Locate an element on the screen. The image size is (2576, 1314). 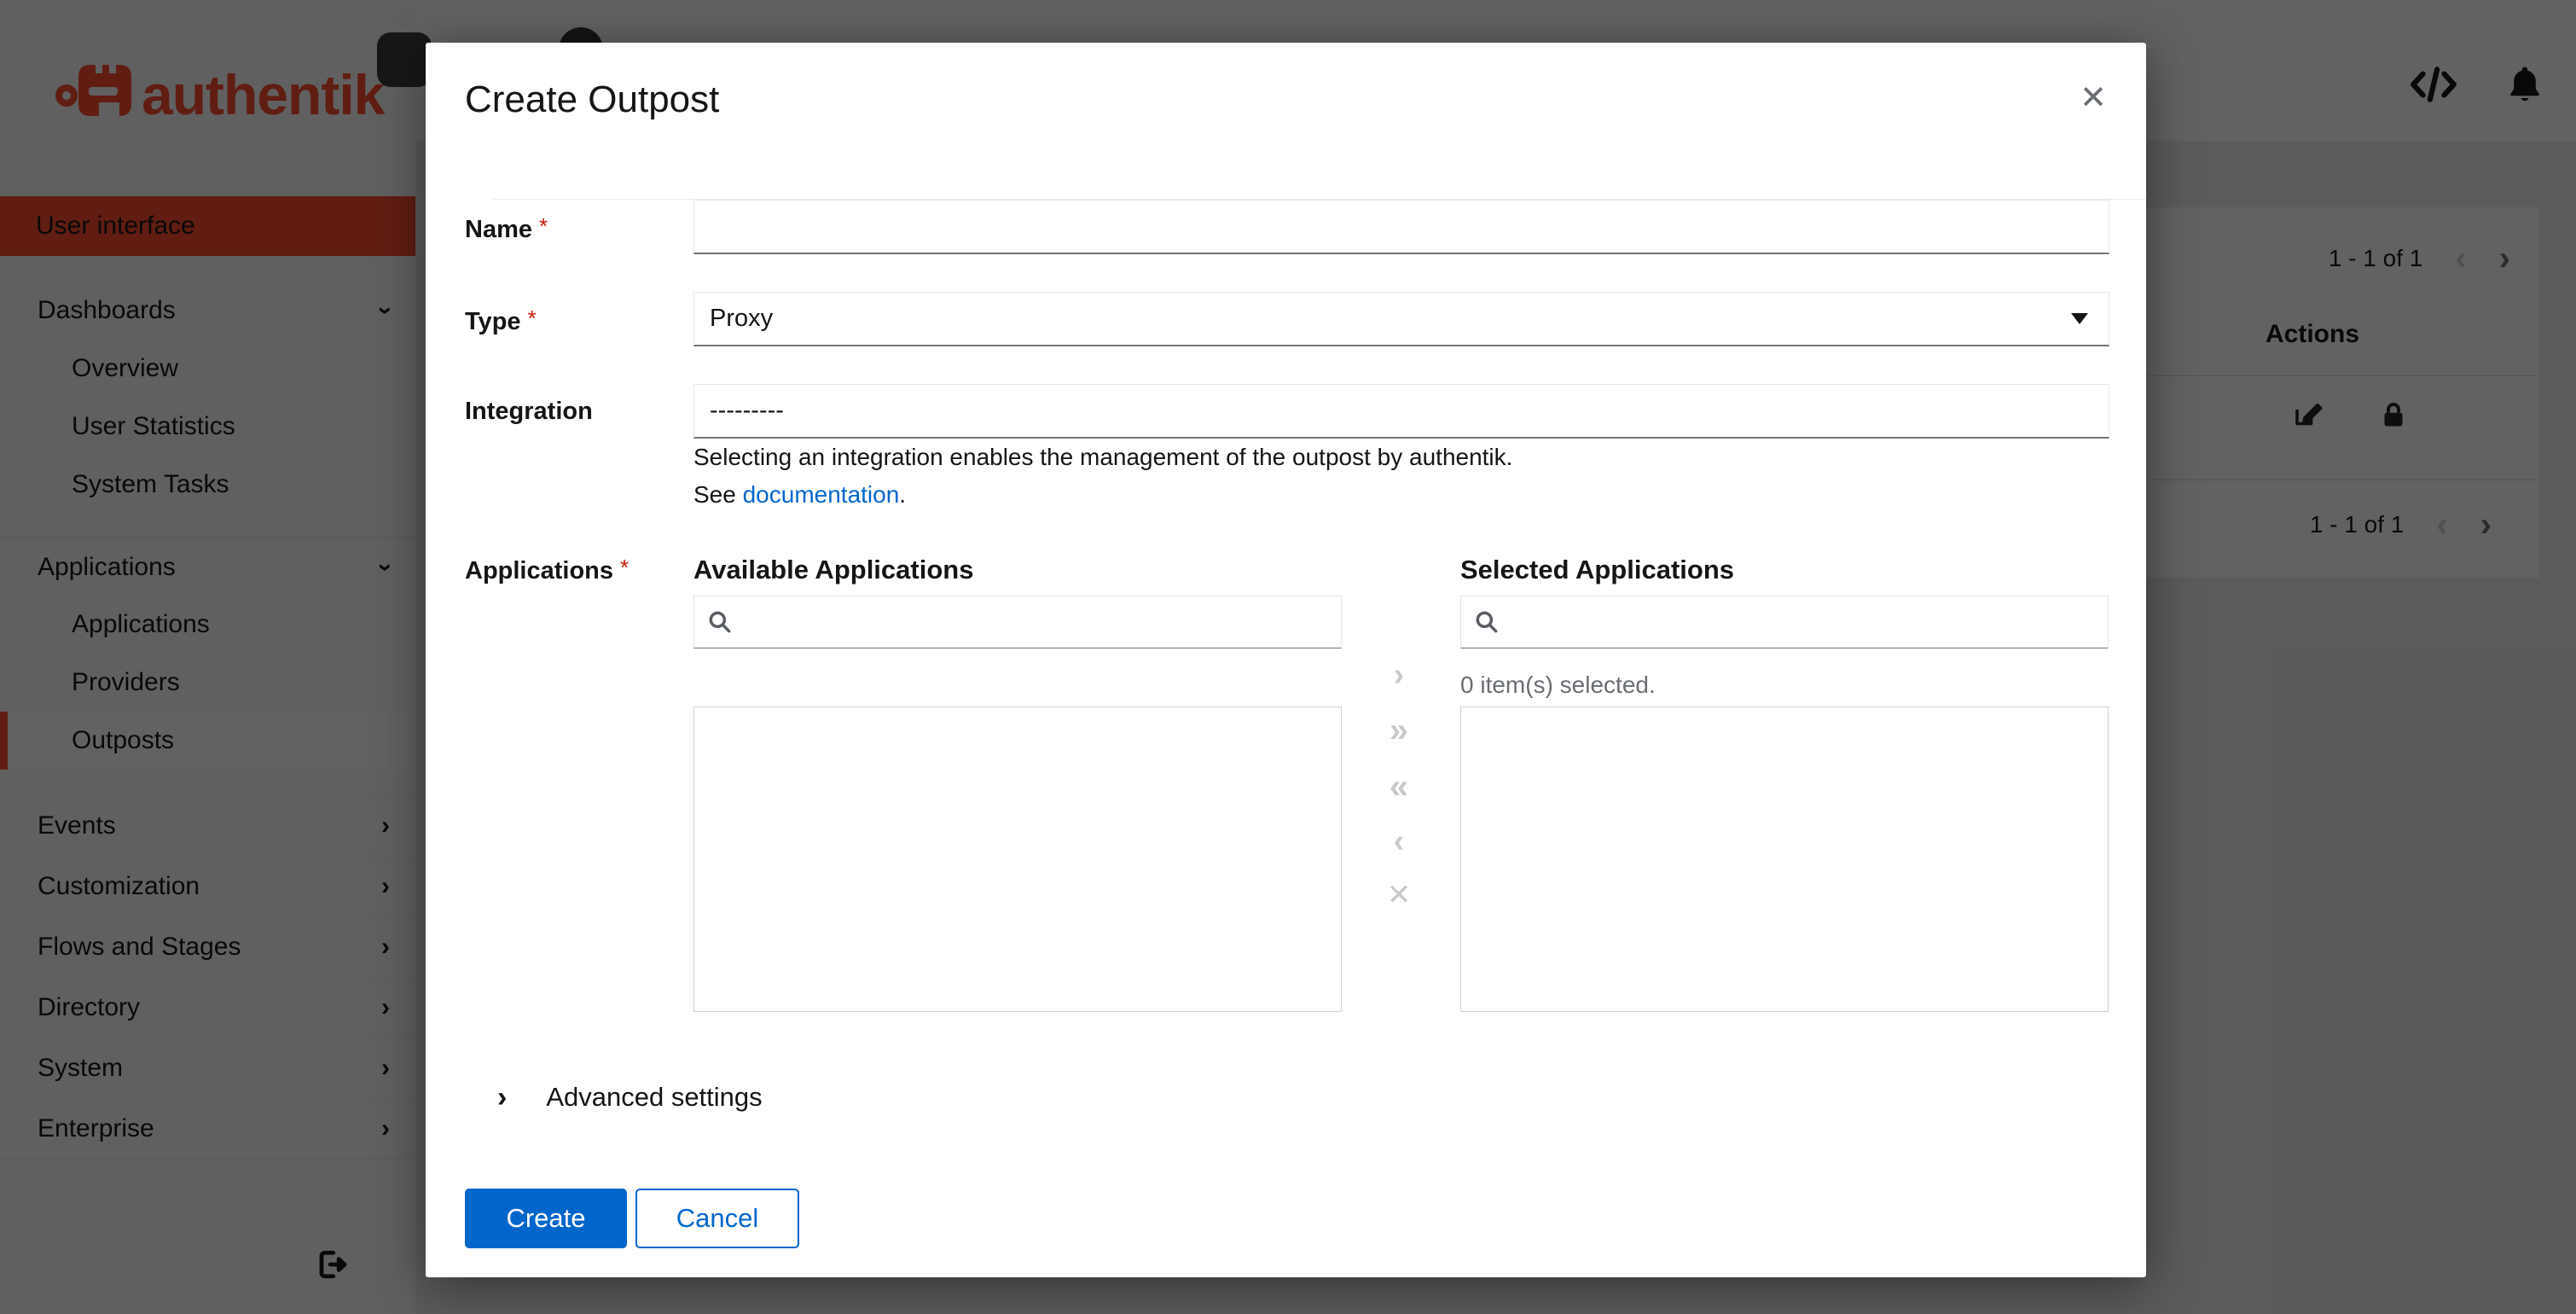
chevron-right-icon: › is located at coordinates (502, 1097).